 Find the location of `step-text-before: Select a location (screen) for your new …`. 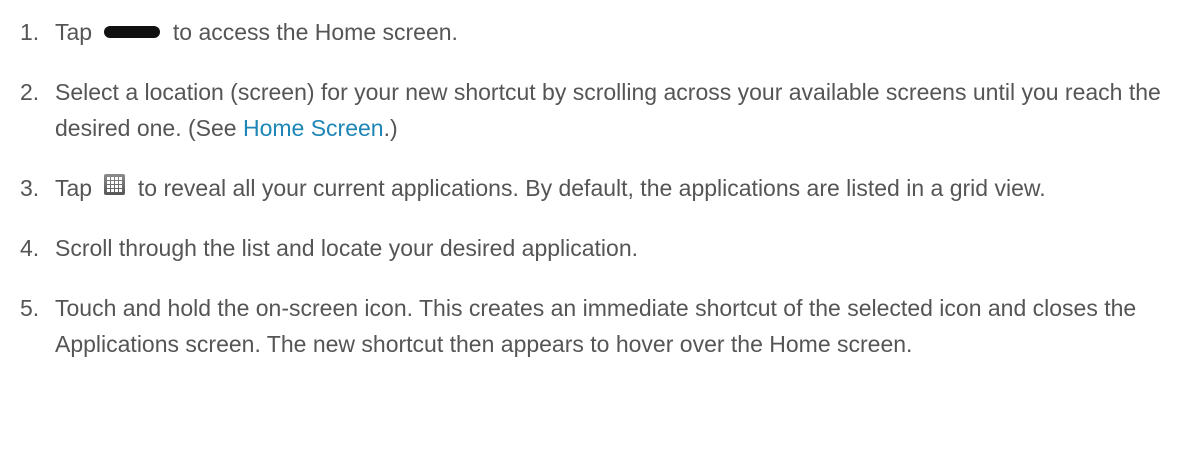

step-text-before: Select a location (screen) for your new … is located at coordinates (608, 110).